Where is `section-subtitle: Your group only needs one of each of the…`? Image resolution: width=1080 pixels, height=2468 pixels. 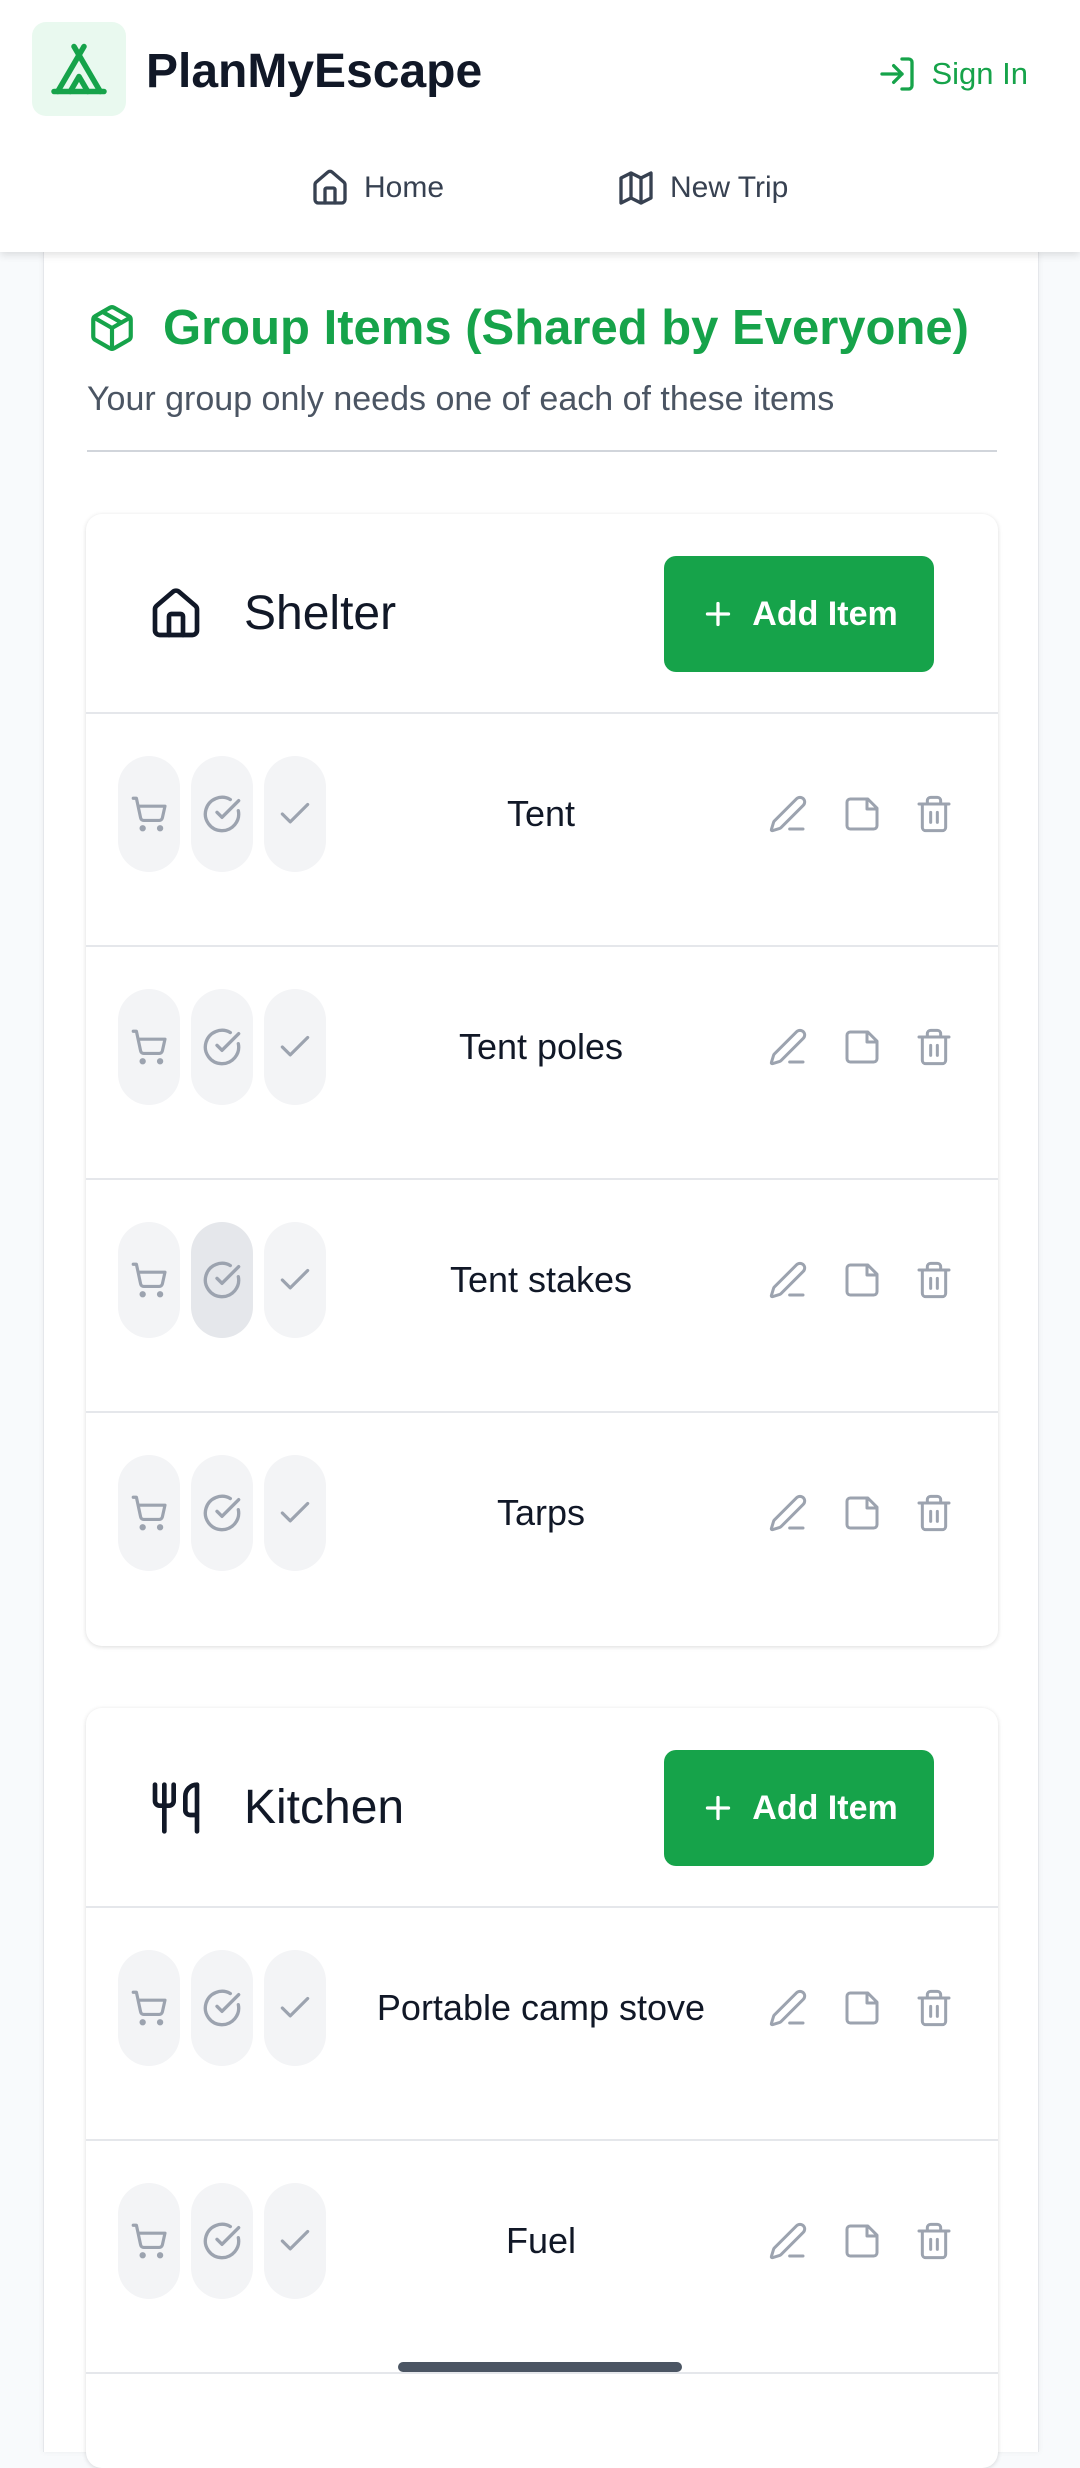 section-subtitle: Your group only needs one of each of the… is located at coordinates (461, 399).